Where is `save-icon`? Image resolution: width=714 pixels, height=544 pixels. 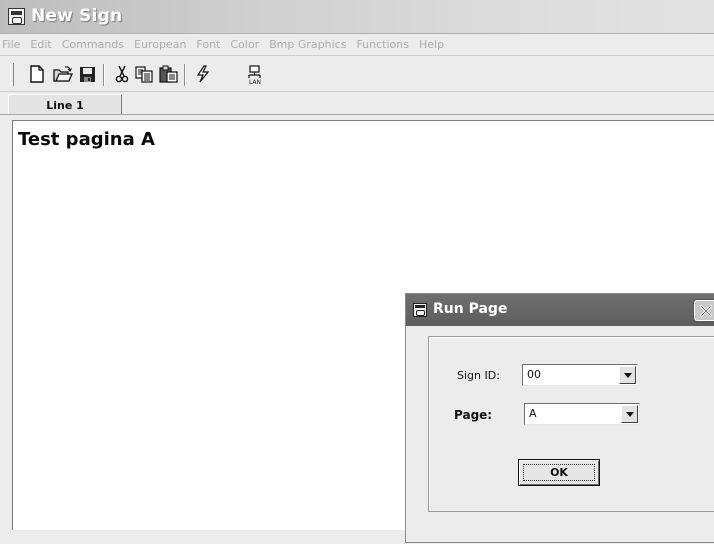
save-icon is located at coordinates (87, 74).